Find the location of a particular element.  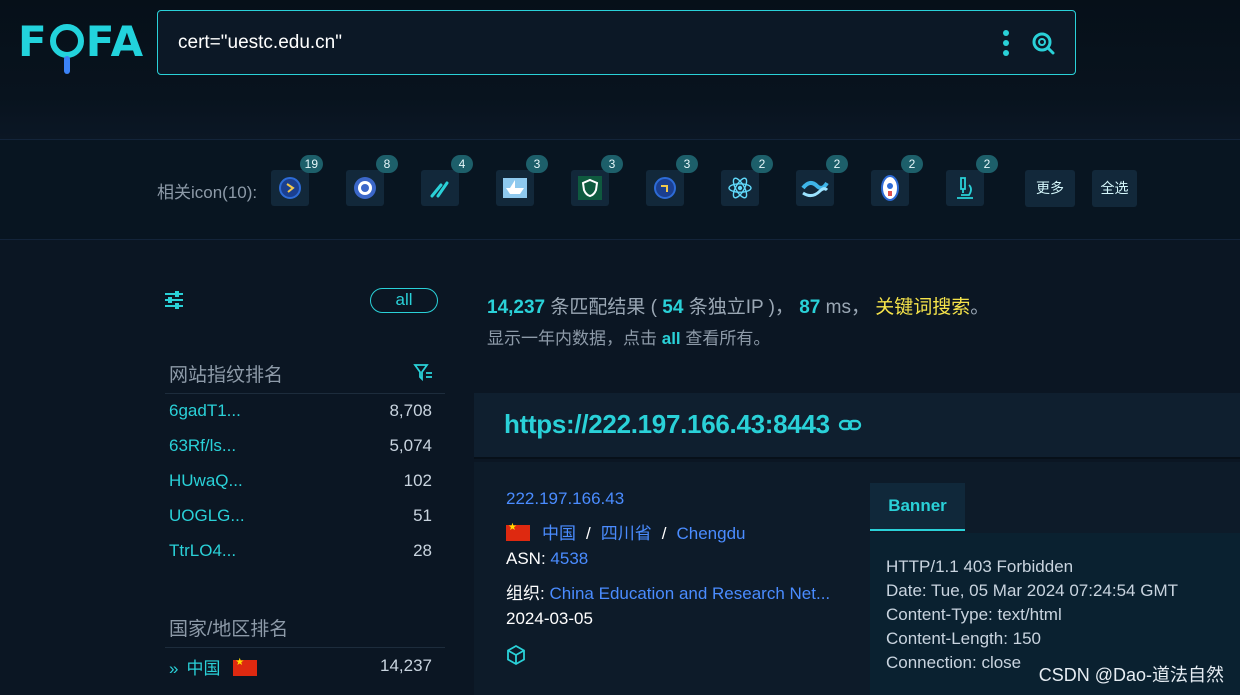

react-icon is located at coordinates (740, 188).